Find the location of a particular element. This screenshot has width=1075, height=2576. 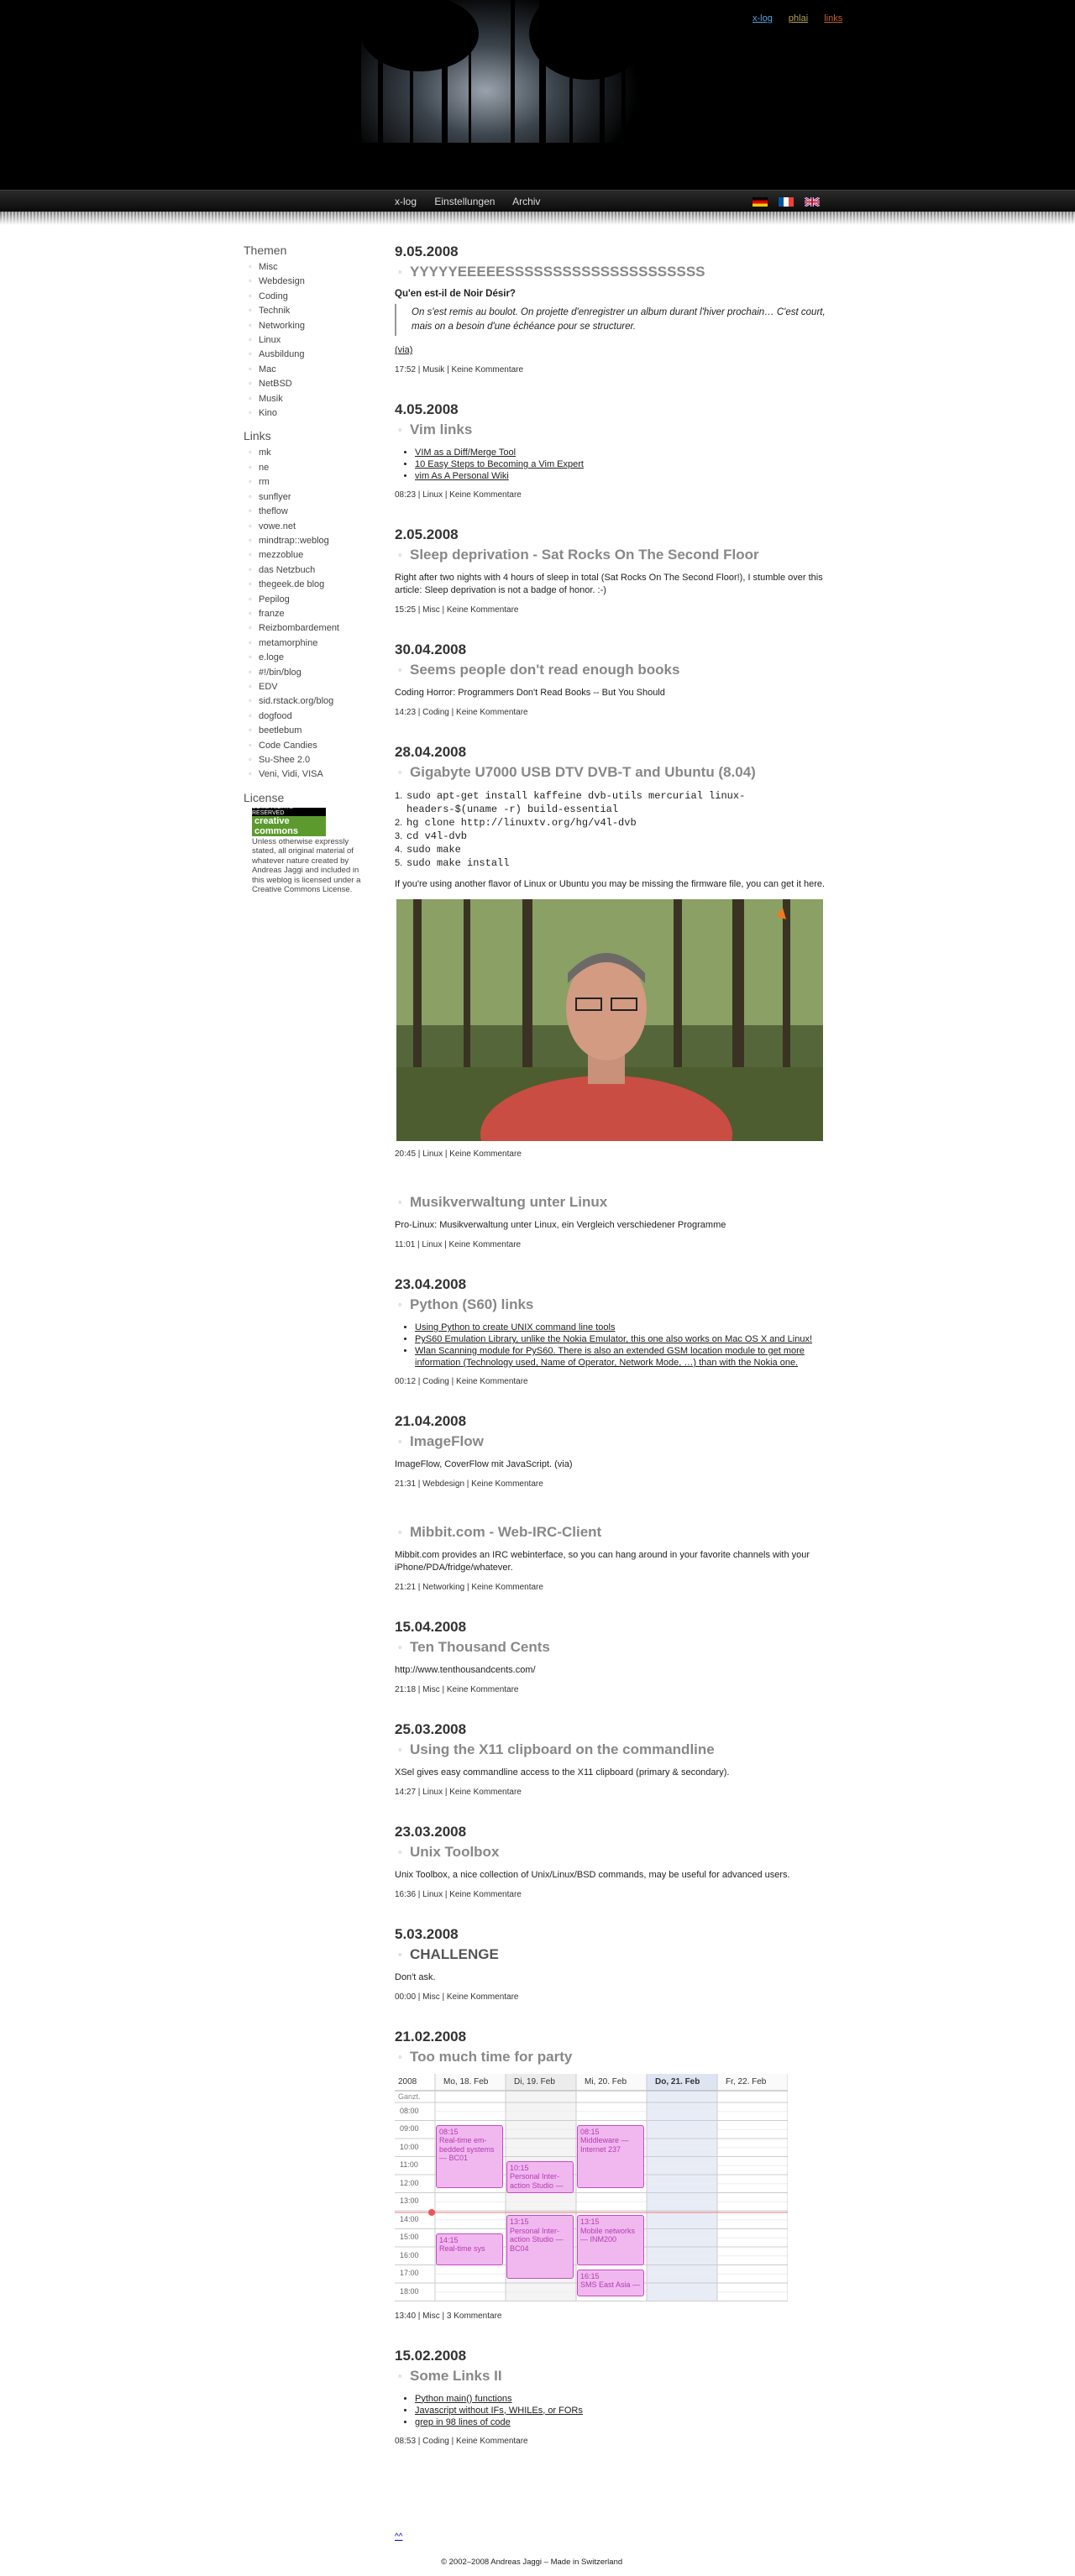

calendar-now-marker is located at coordinates (431, 2212).